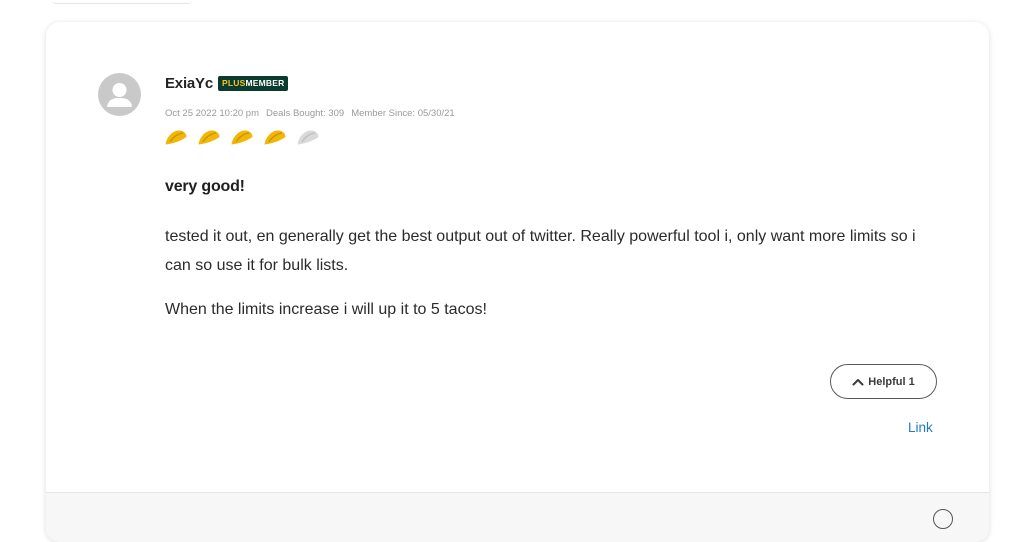 Image resolution: width=1024 pixels, height=542 pixels. I want to click on helpful-label: Helpful 1, so click(891, 381).